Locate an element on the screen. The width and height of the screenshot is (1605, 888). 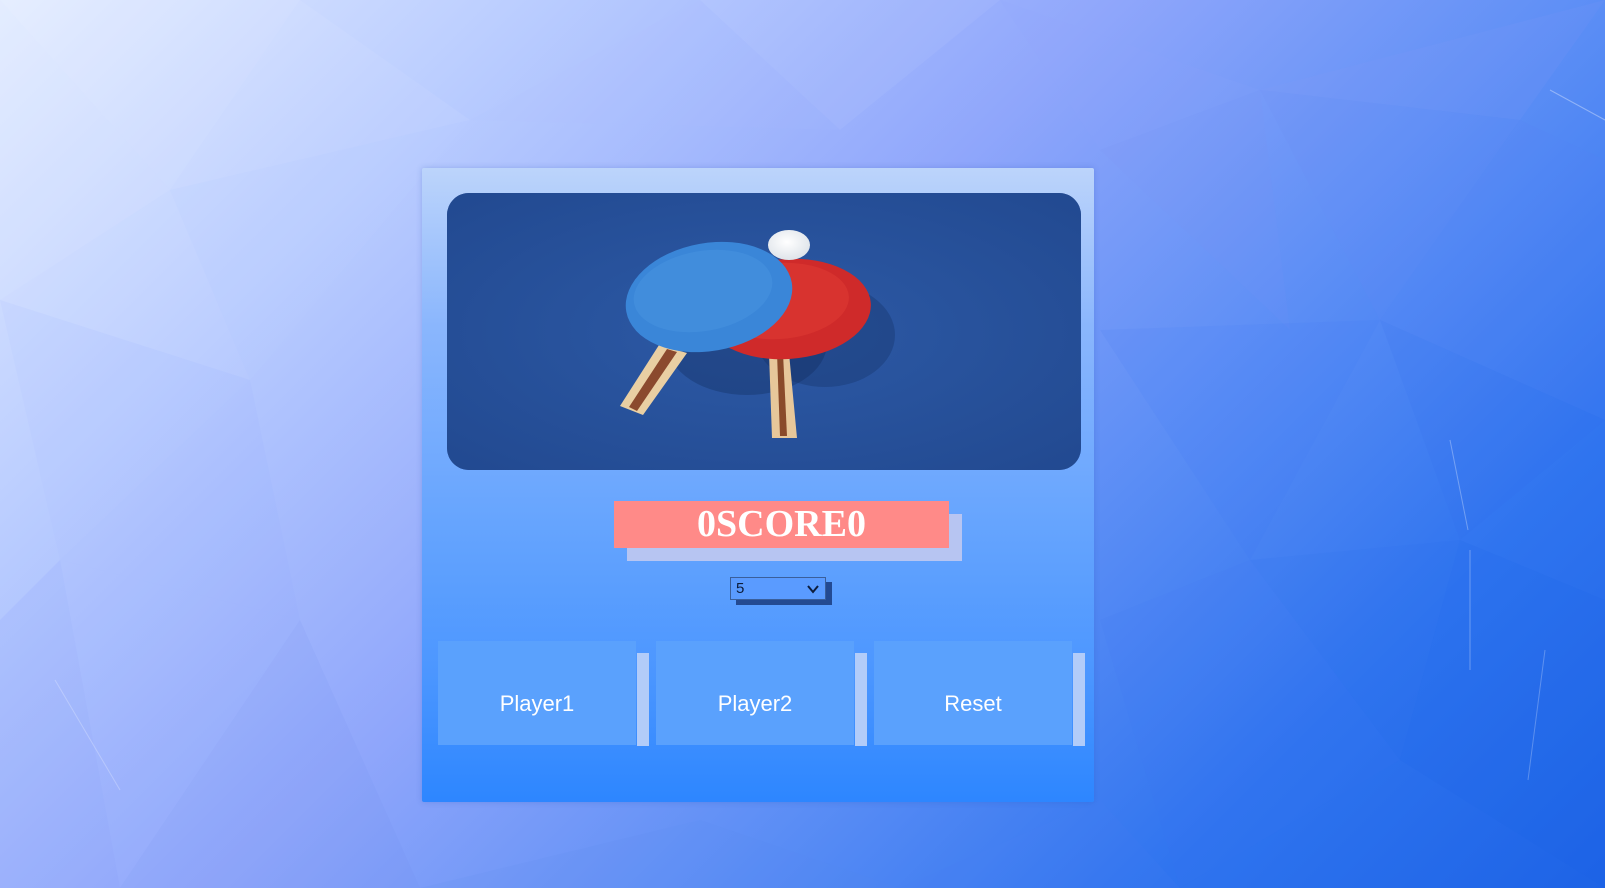
score-label: SCORE is located at coordinates (781, 524).